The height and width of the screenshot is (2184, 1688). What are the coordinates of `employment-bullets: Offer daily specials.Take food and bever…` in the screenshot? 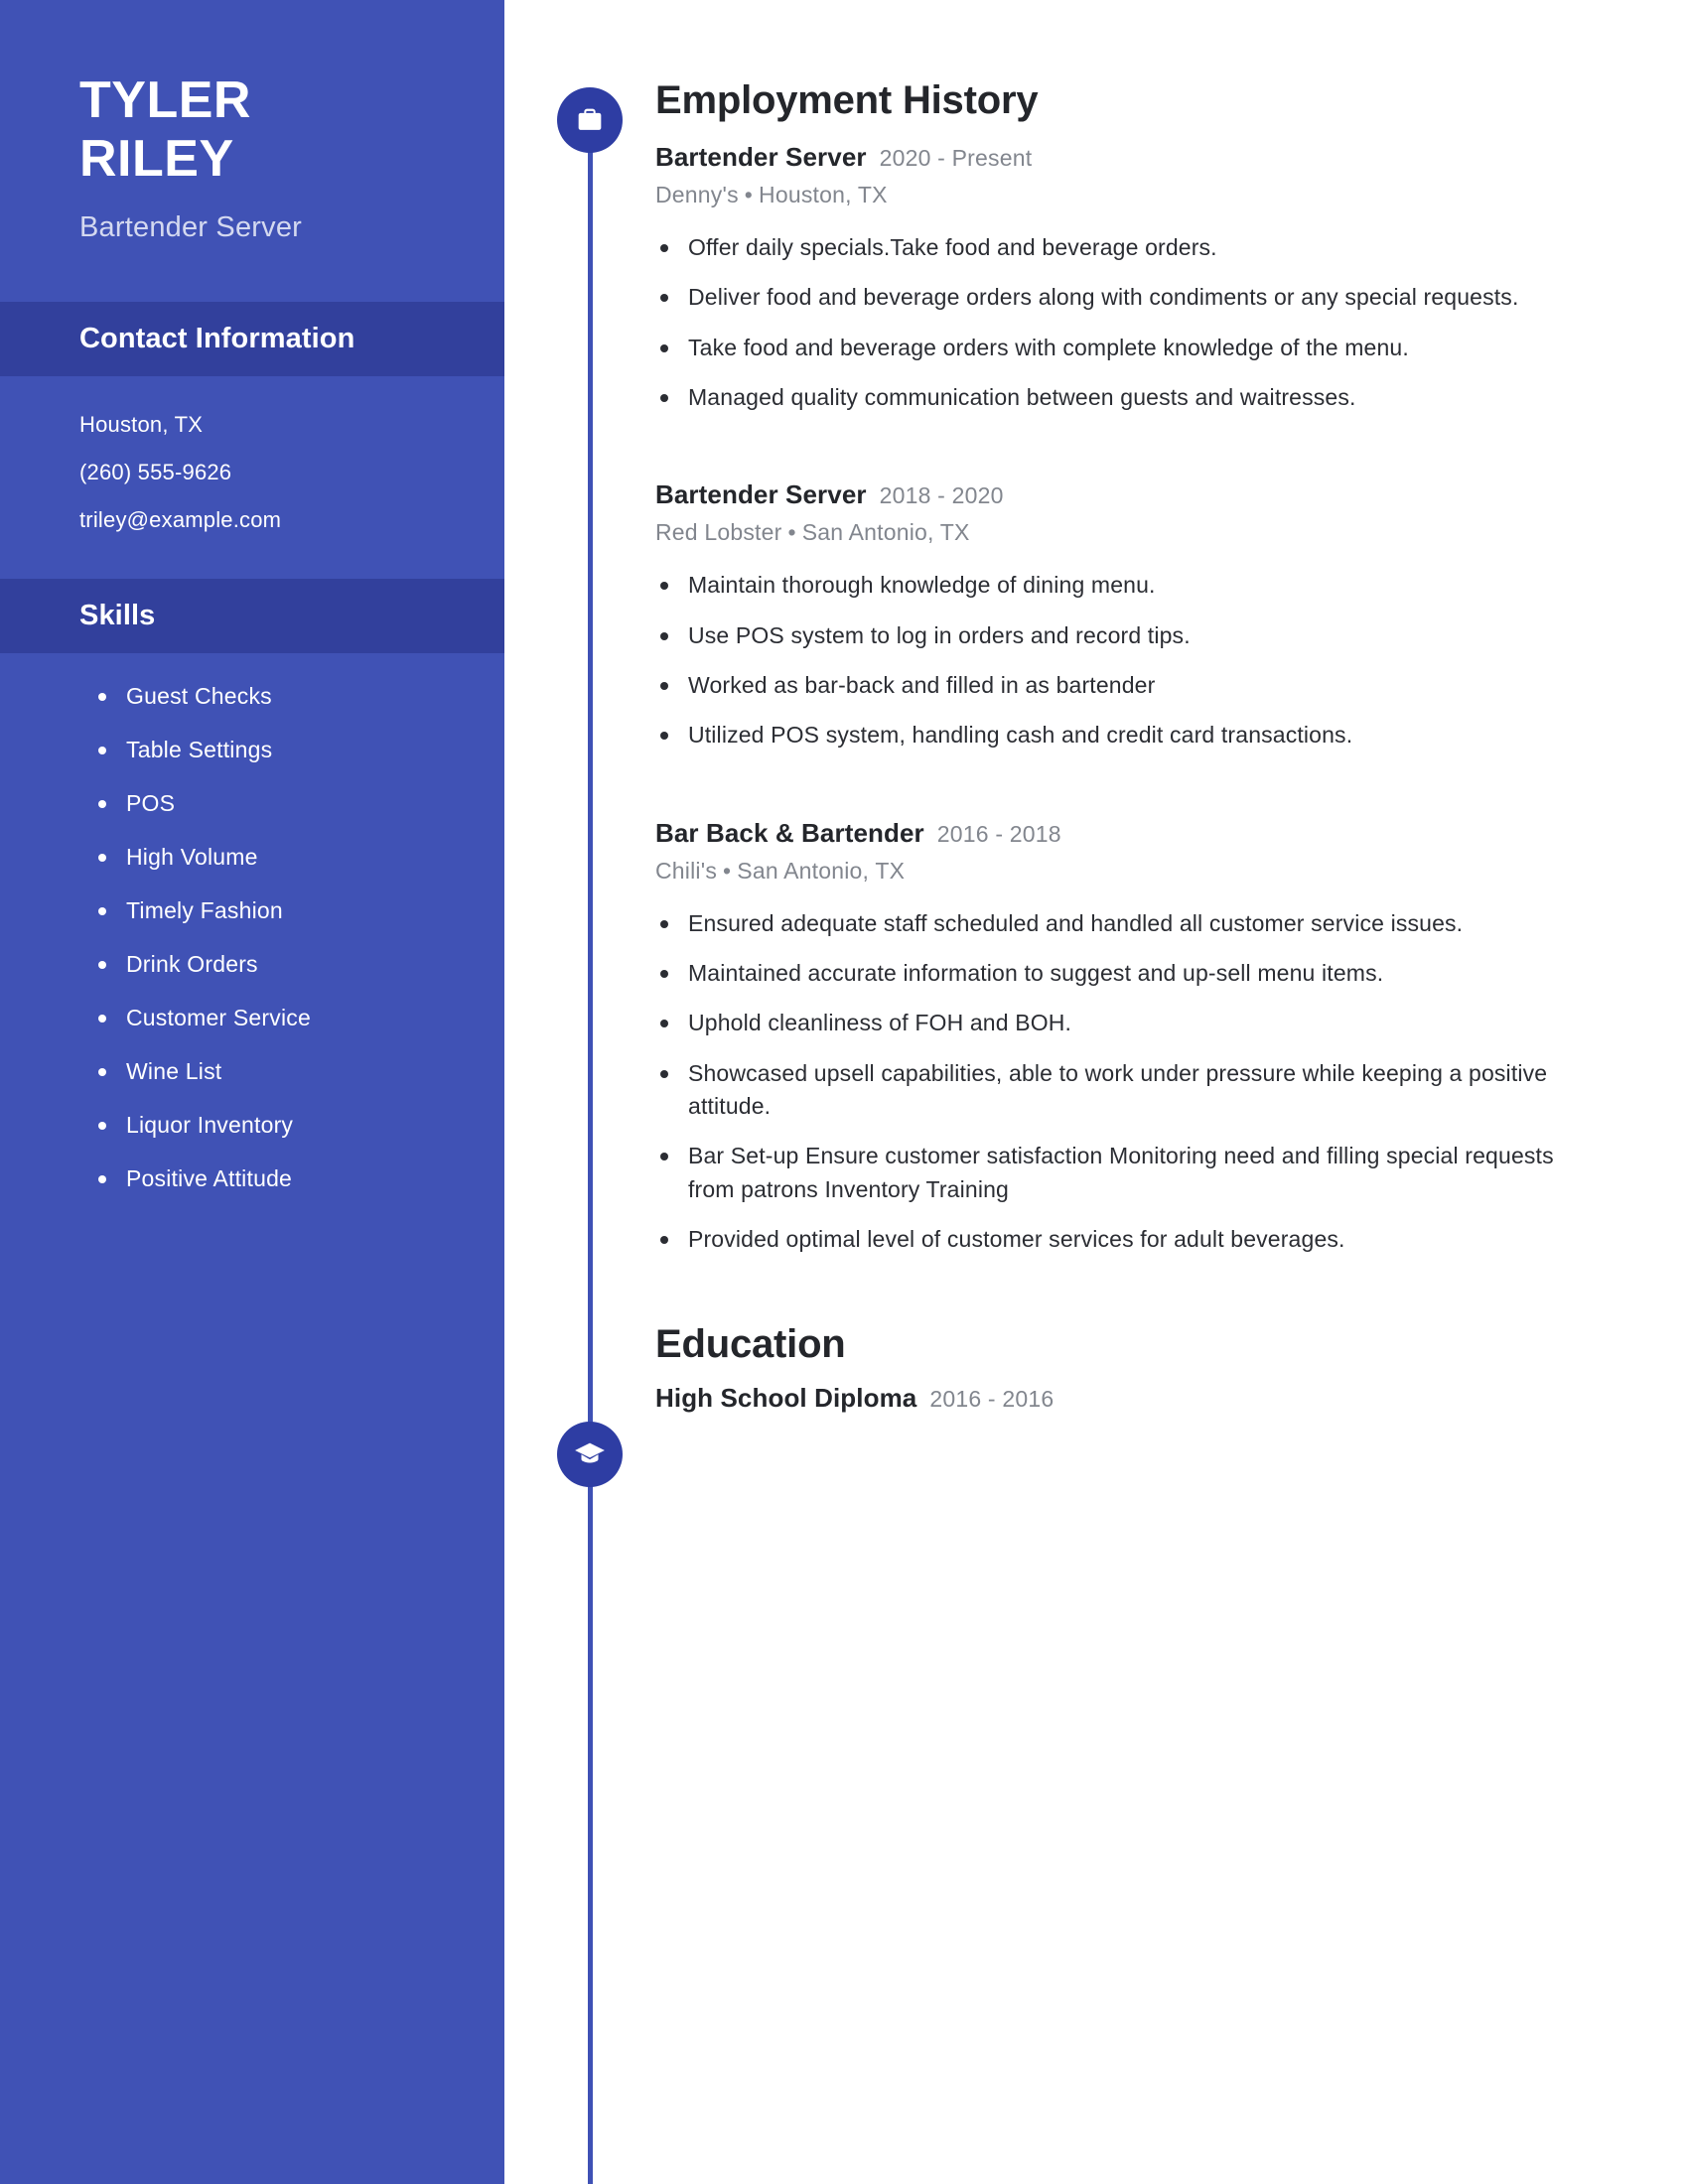 It's located at (1122, 322).